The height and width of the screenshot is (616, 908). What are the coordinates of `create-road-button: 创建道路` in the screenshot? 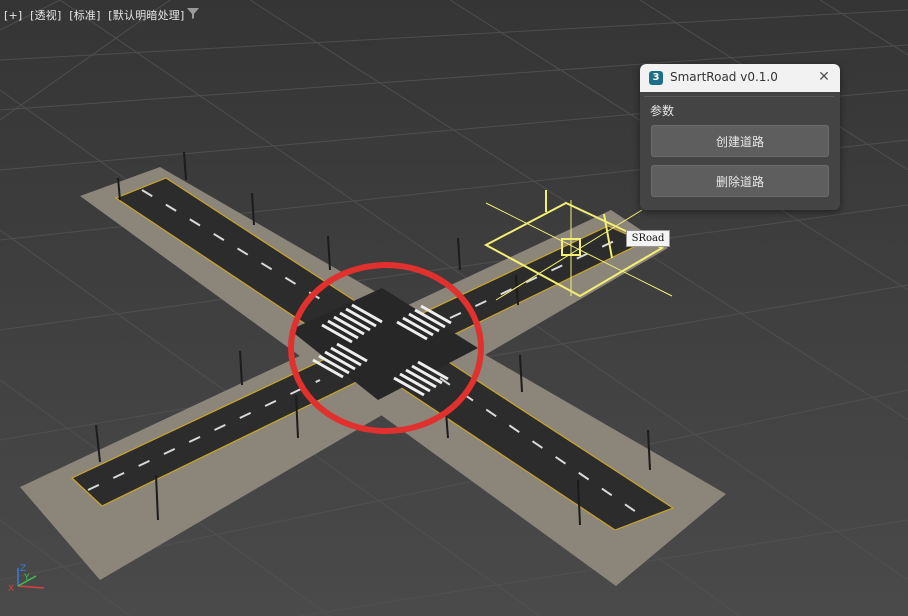 It's located at (740, 141).